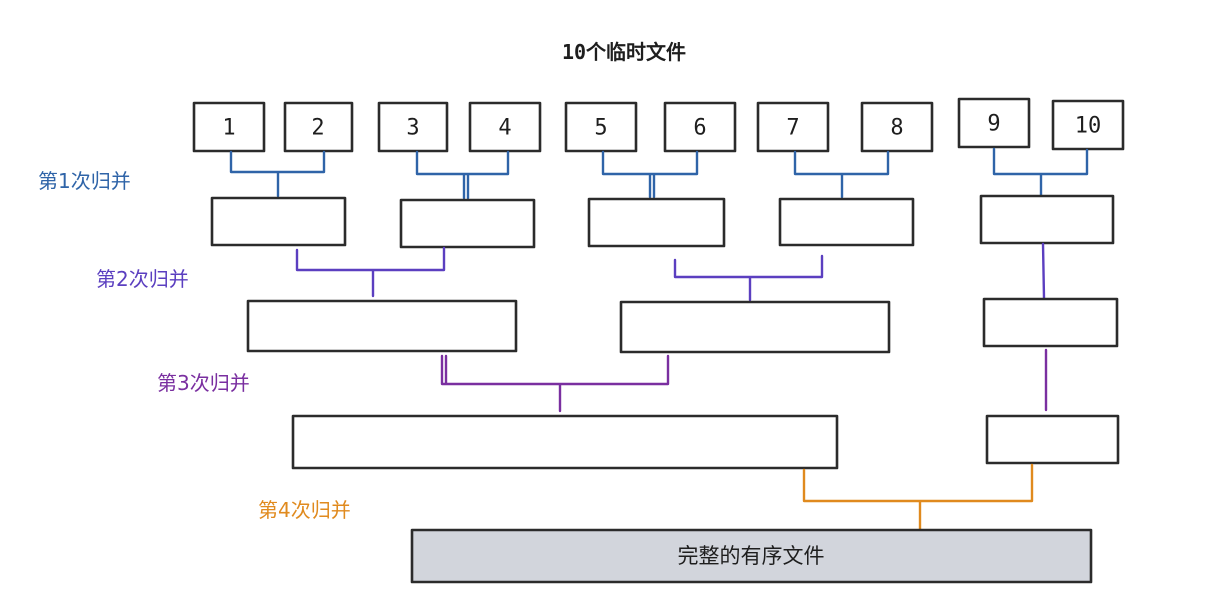 The width and height of the screenshot is (1222, 610). Describe the element at coordinates (304, 510) in the screenshot. I see `merge-round-label: 第4次归并` at that location.